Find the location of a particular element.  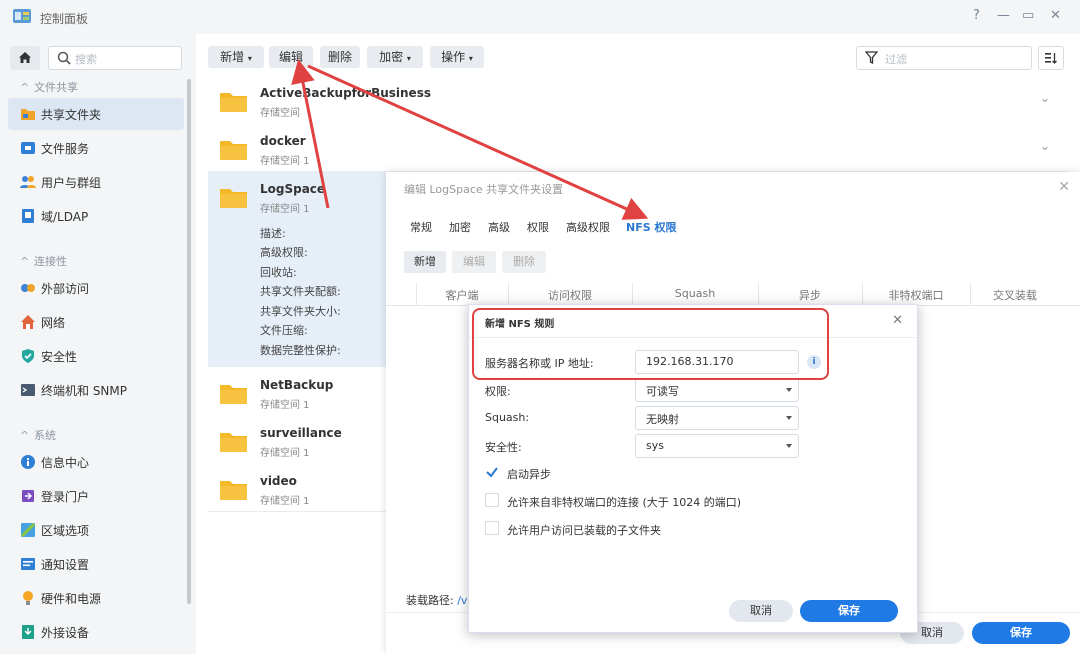

nfs-table-header: 客户端 访问权限 Squash 异步 非特权端口 交叉装载 is located at coordinates (733, 294).